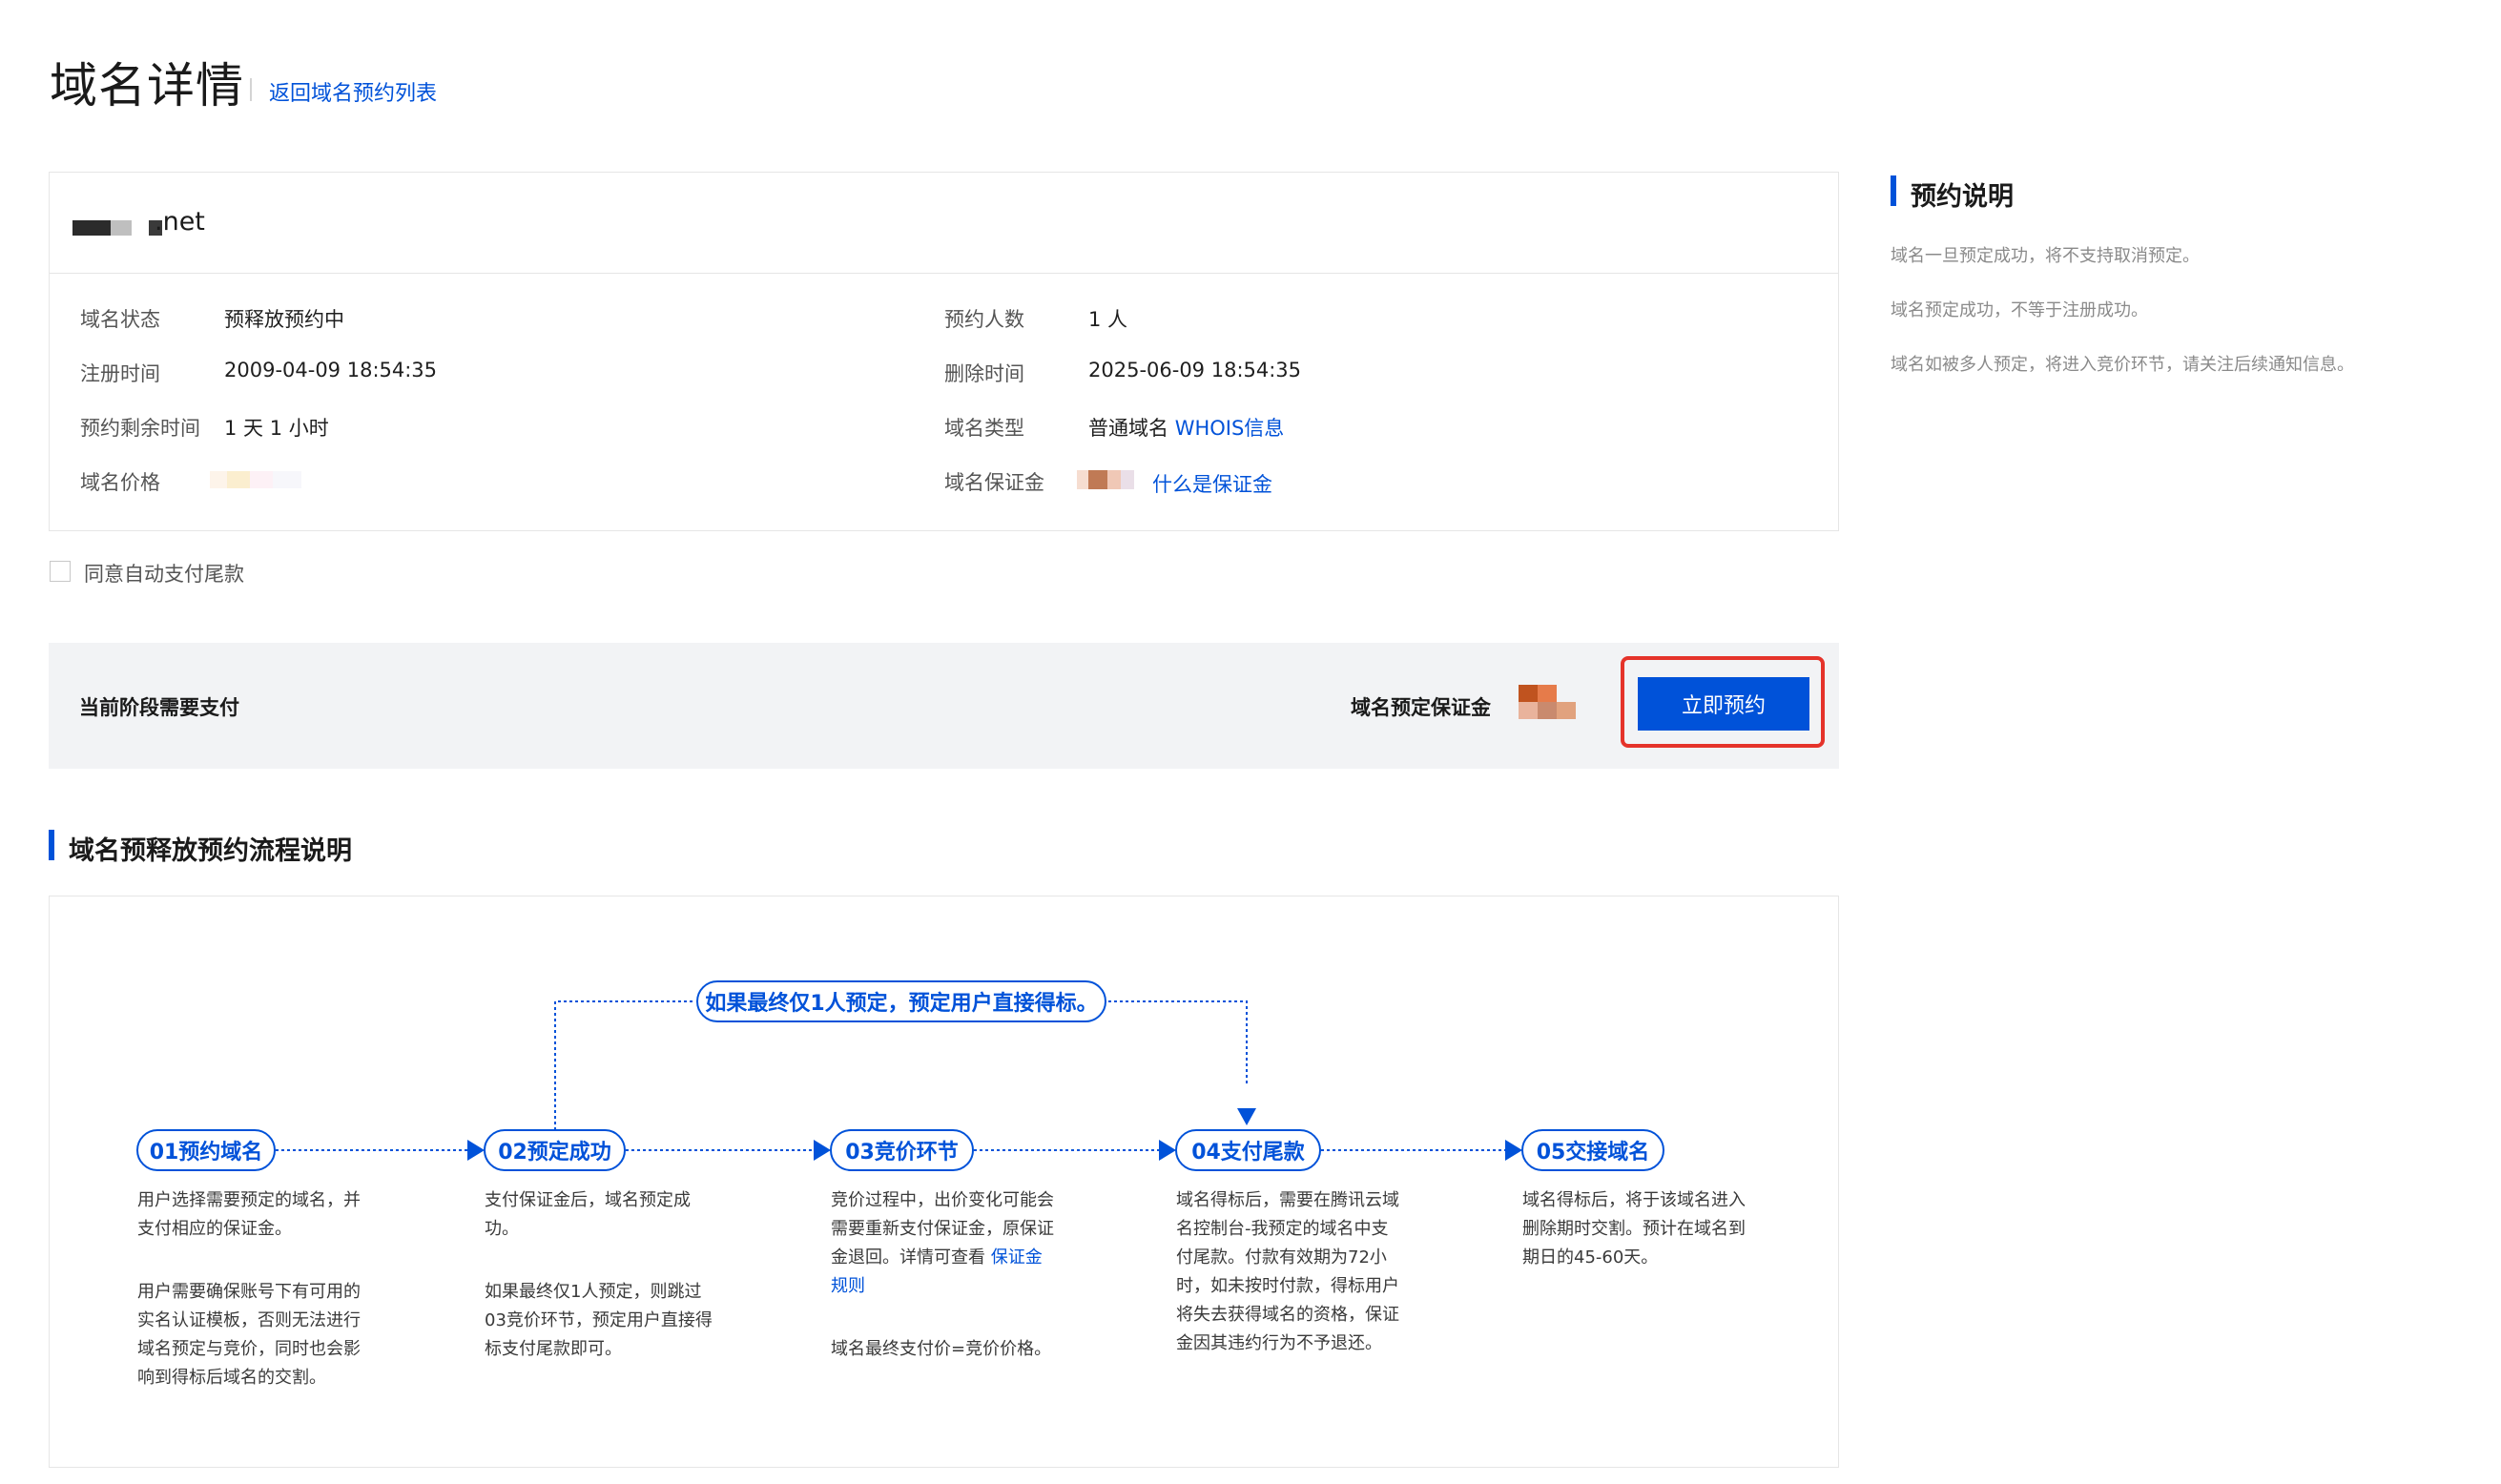 The image size is (2501, 1484). I want to click on deposit-rules-link-cont: 规则, so click(848, 1286).